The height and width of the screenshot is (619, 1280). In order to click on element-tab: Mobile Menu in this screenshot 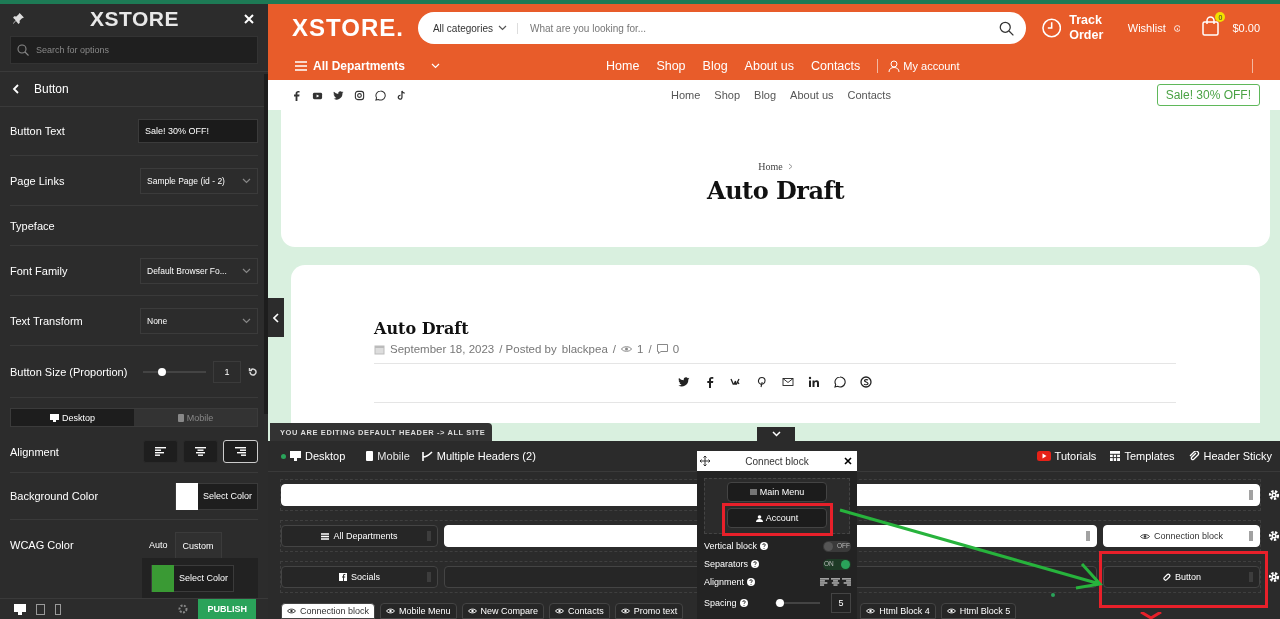, I will do `click(418, 611)`.